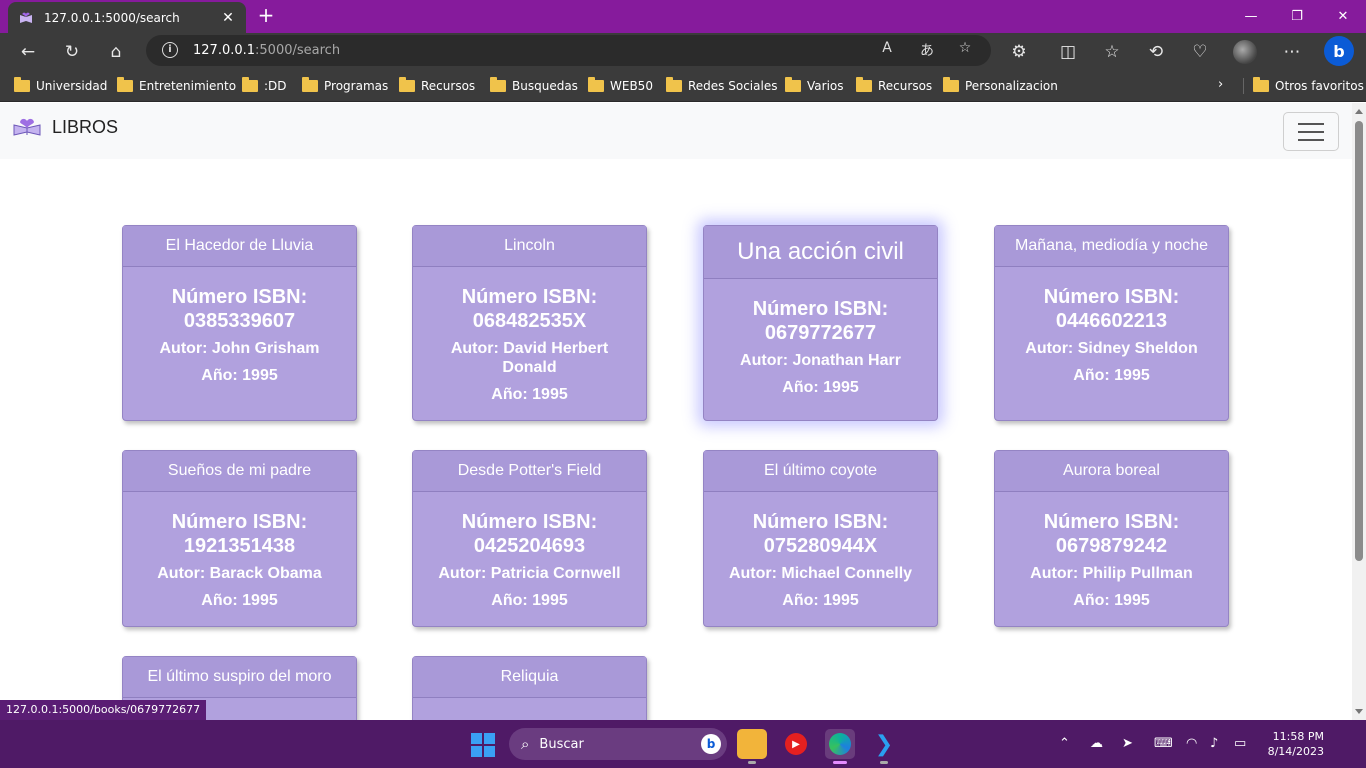  What do you see at coordinates (1019, 52) in the screenshot?
I see `extensions-icon: ⚙` at bounding box center [1019, 52].